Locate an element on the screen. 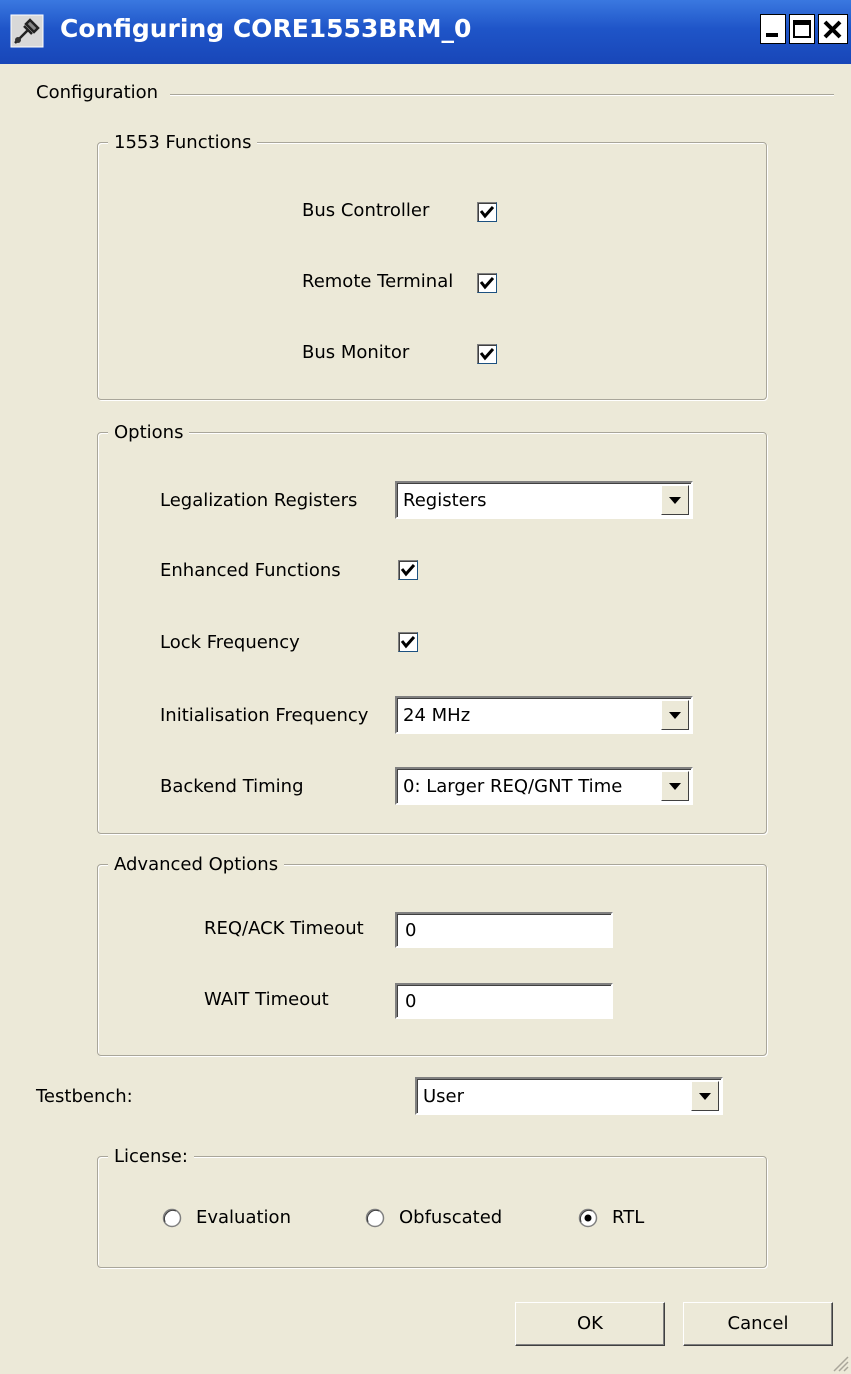 The height and width of the screenshot is (1374, 851). advanced-options-group is located at coordinates (432, 960).